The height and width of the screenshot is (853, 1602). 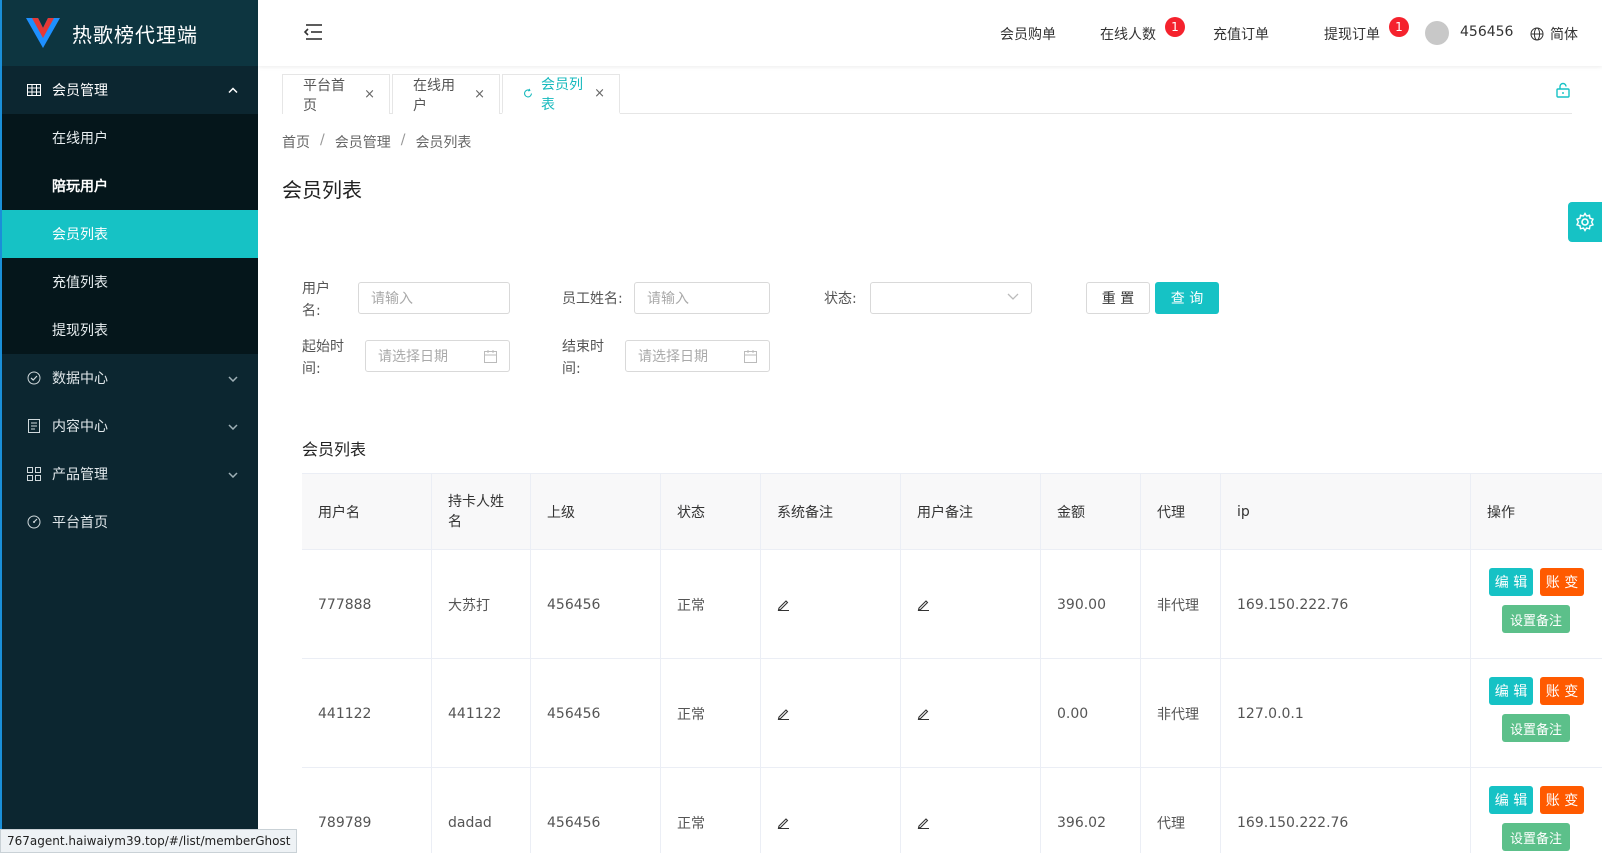 I want to click on logo-icon, so click(x=43, y=33).